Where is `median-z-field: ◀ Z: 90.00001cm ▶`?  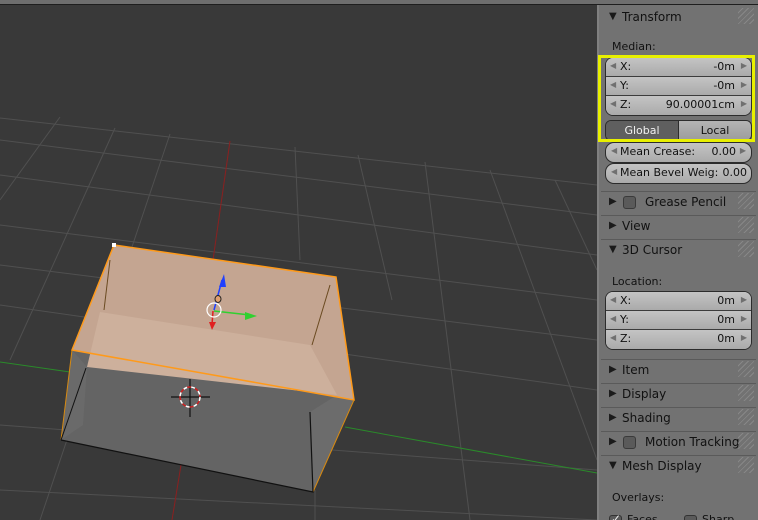 median-z-field: ◀ Z: 90.00001cm ▶ is located at coordinates (678, 105).